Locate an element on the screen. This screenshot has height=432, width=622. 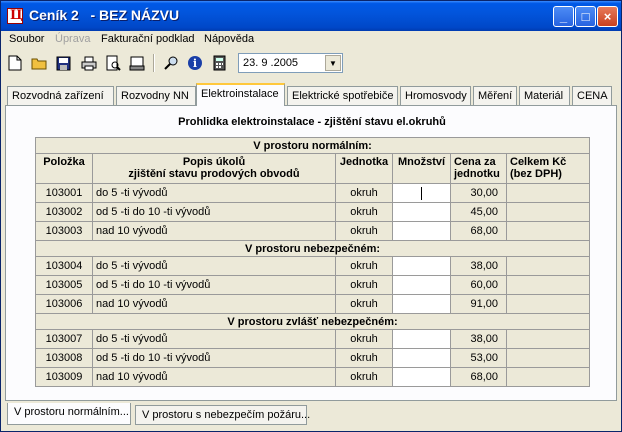
group-header-row: V prostoru normálním: is located at coordinates (312, 145).